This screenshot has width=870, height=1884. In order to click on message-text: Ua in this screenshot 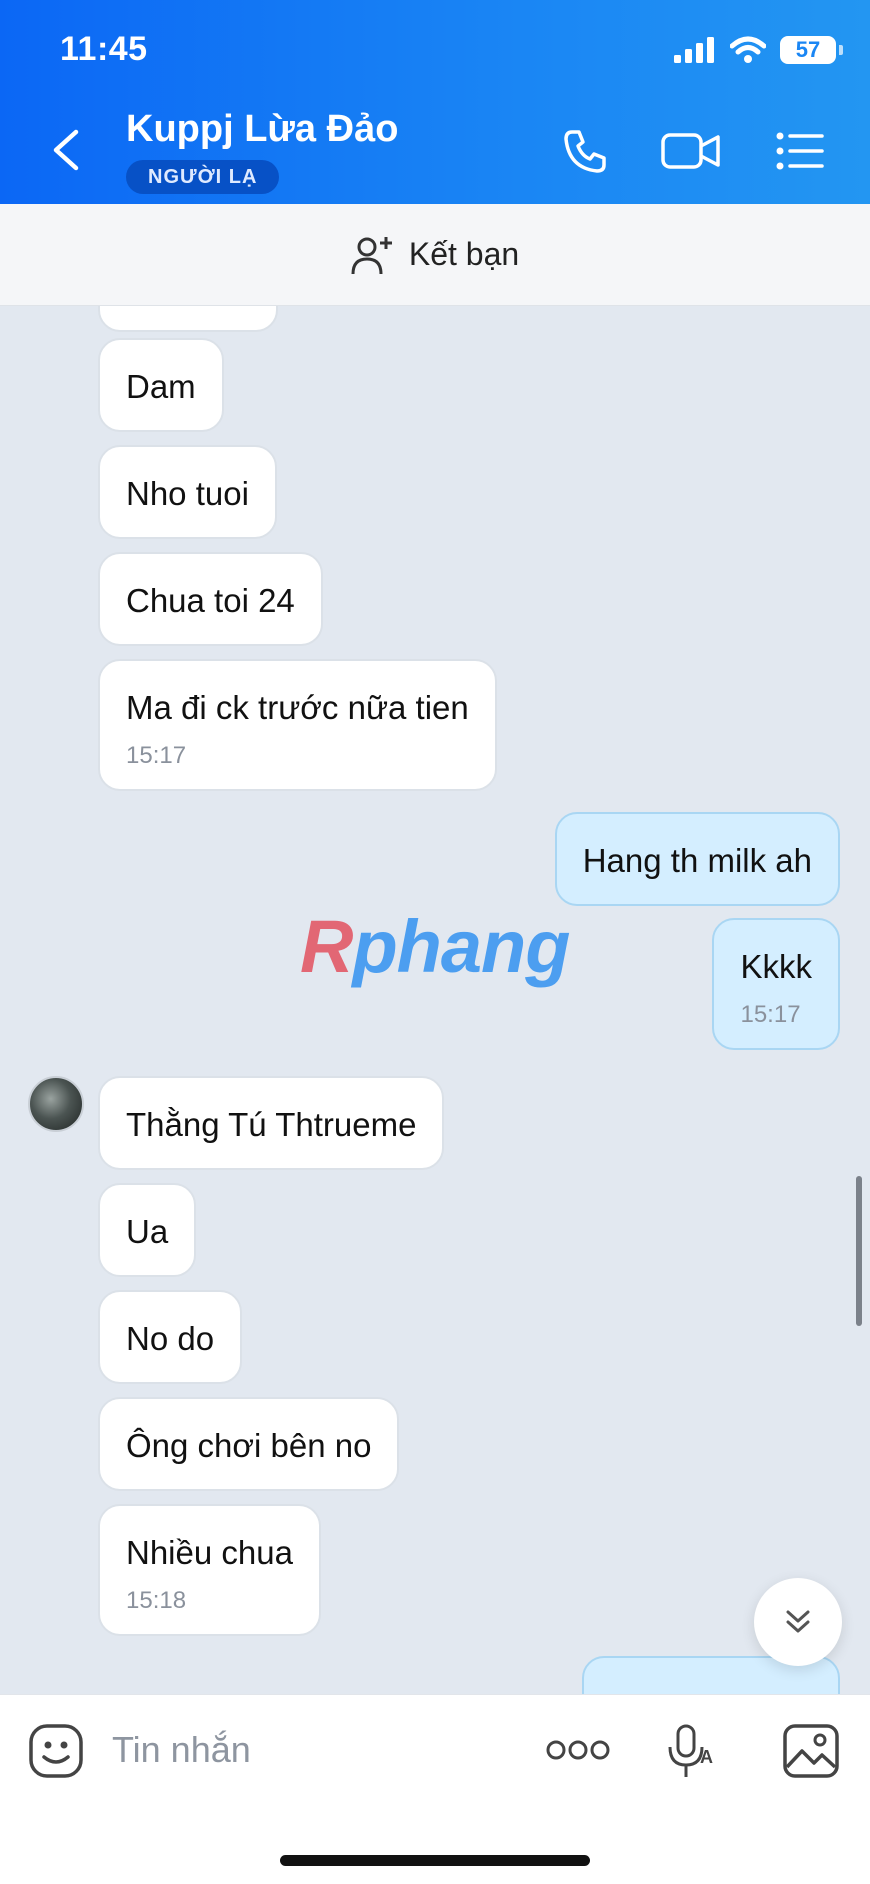, I will do `click(147, 1231)`.